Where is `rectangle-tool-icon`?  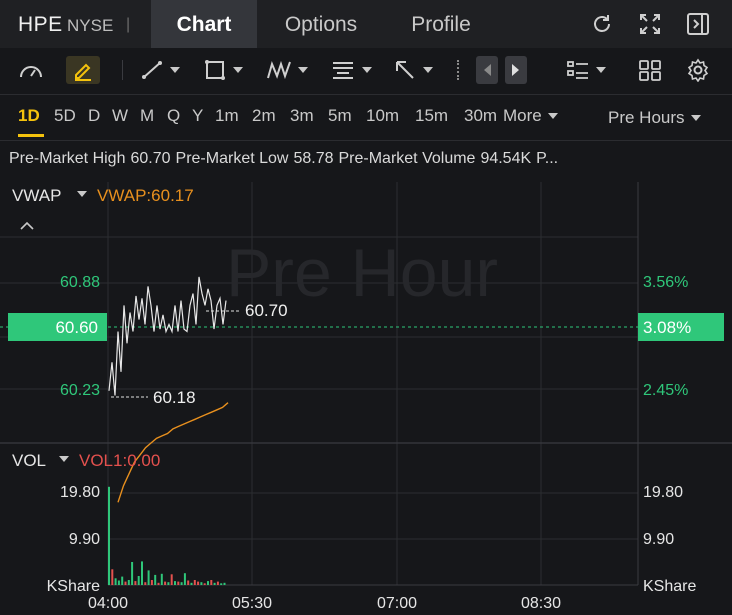
rectangle-tool-icon is located at coordinates (223, 70).